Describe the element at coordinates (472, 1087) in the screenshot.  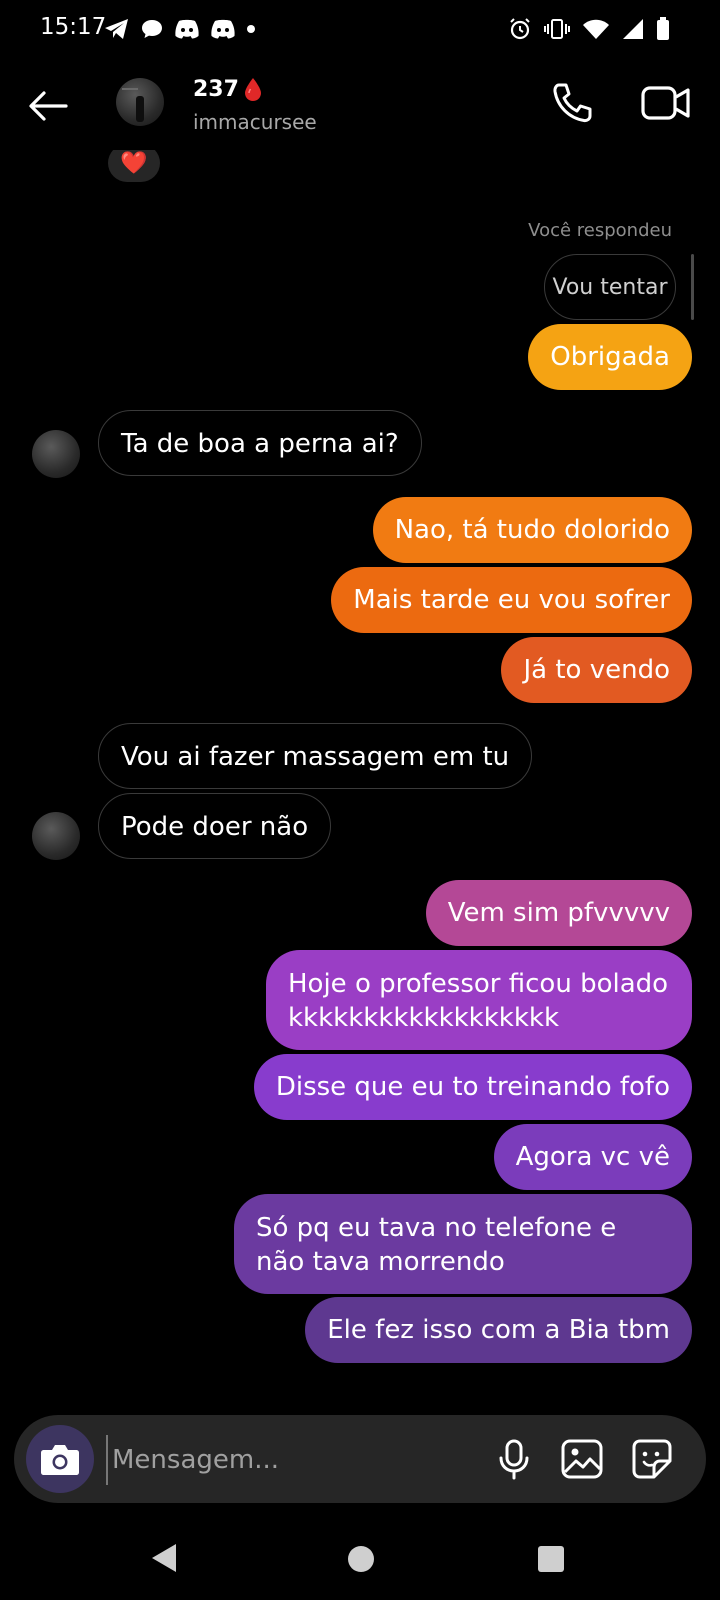
I see `message-bubble-sent: Disse que eu to treinando fofo` at that location.